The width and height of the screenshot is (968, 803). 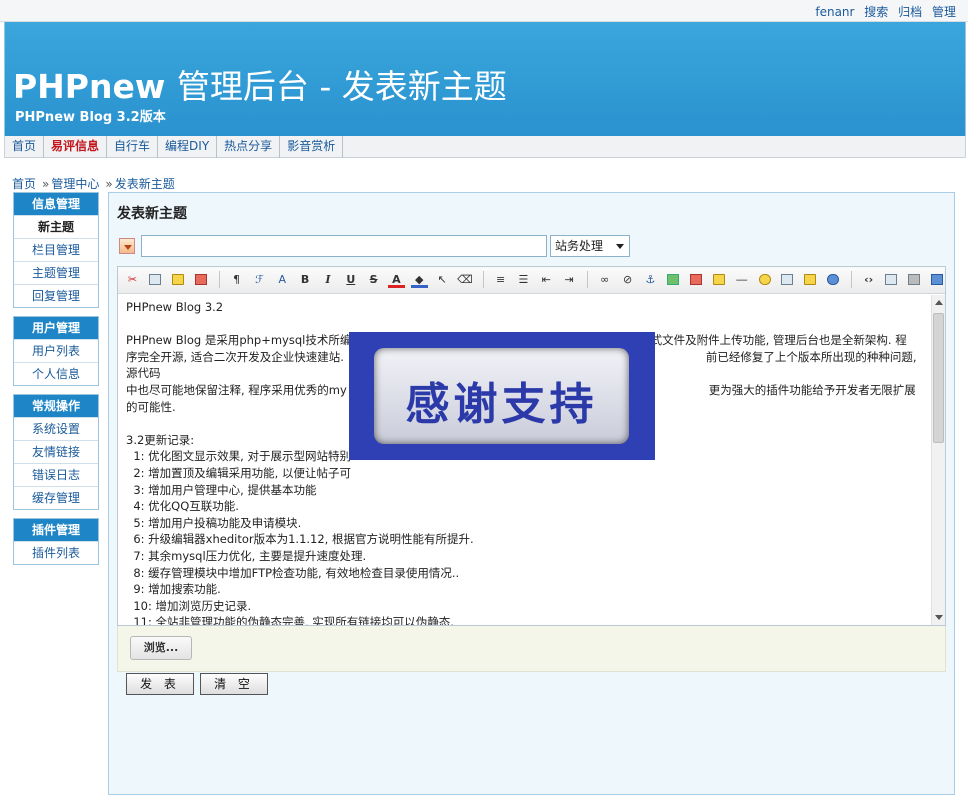 What do you see at coordinates (132, 279) in the screenshot?
I see `cut-icon: ✂` at bounding box center [132, 279].